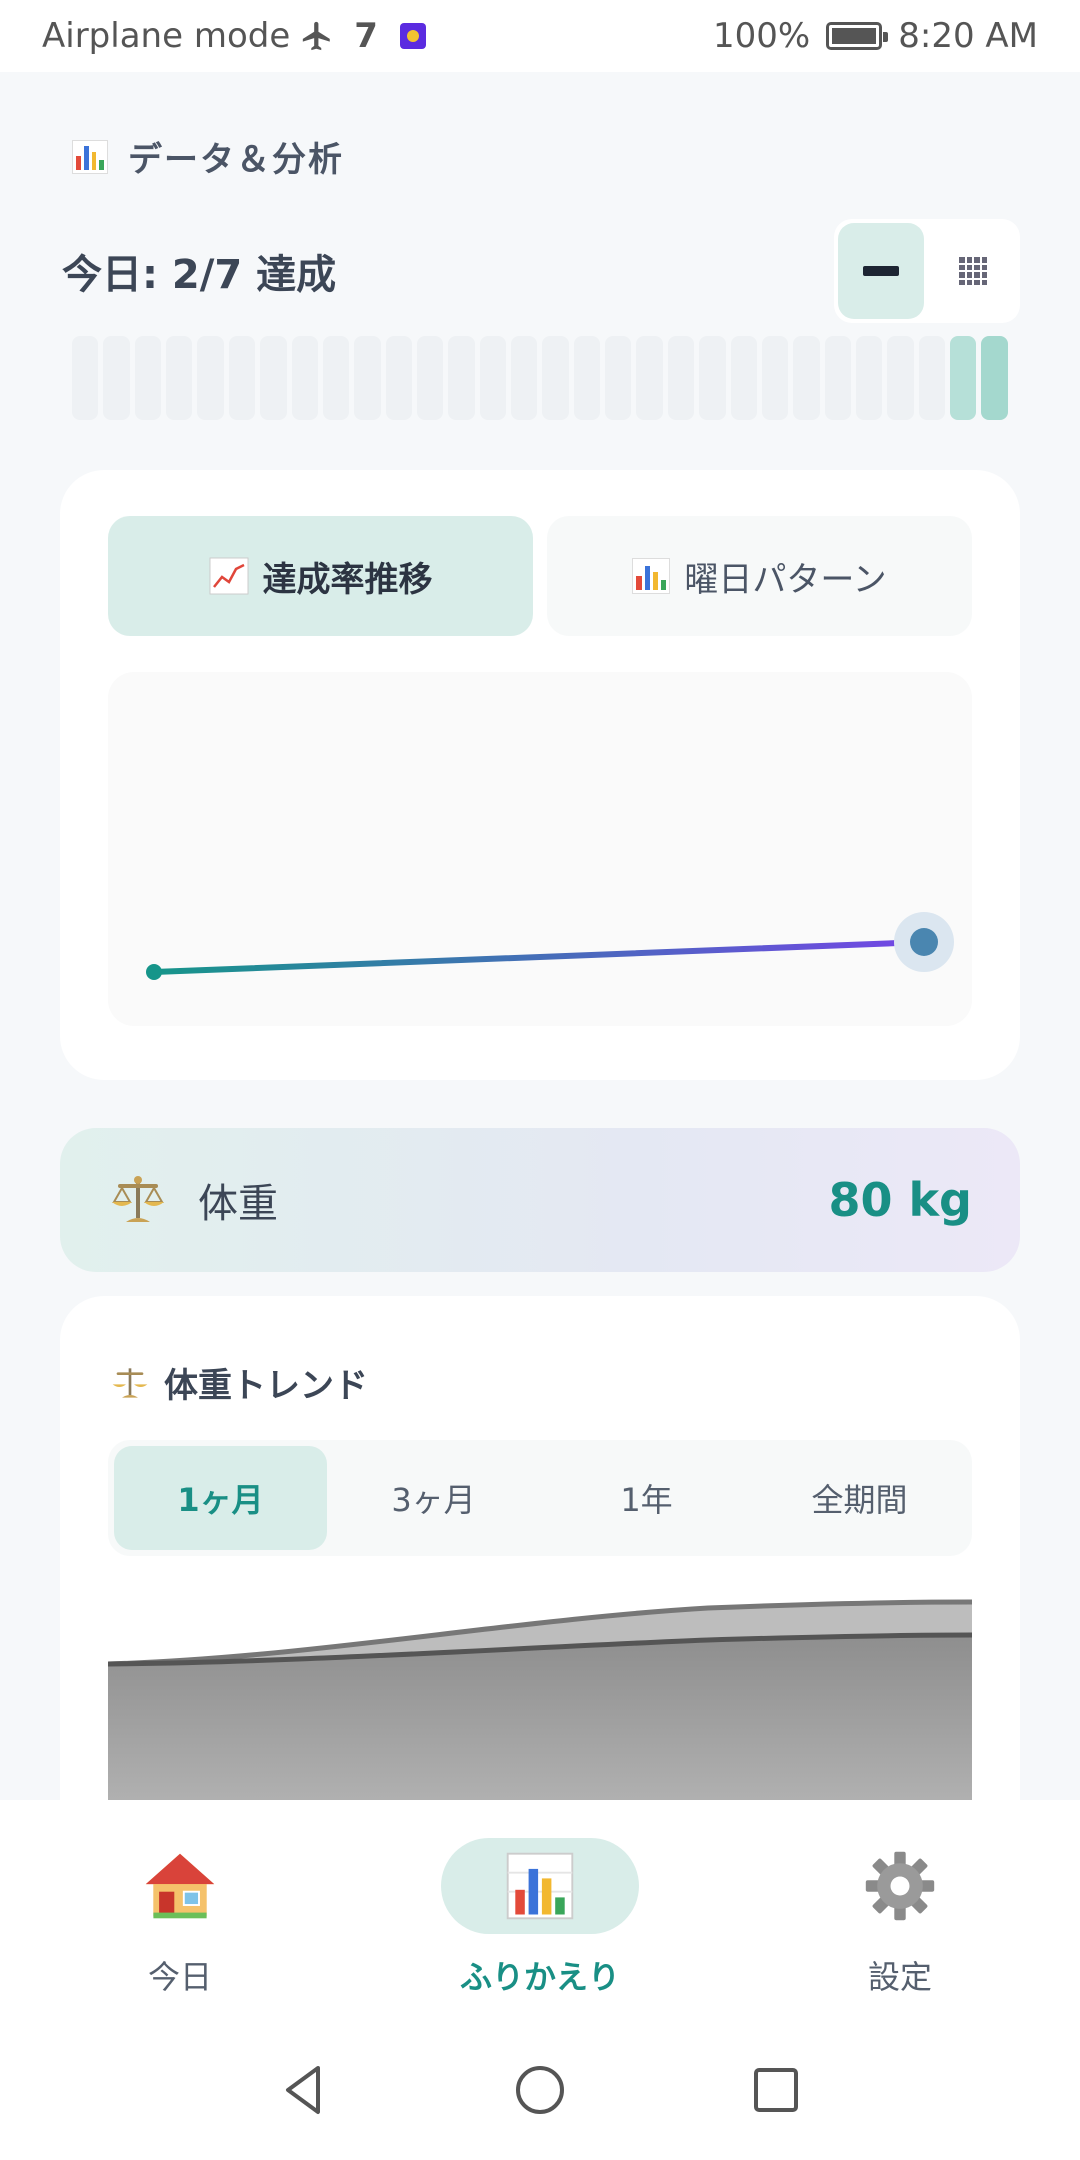 The width and height of the screenshot is (1080, 2160). I want to click on trend-plot-area, so click(540, 849).